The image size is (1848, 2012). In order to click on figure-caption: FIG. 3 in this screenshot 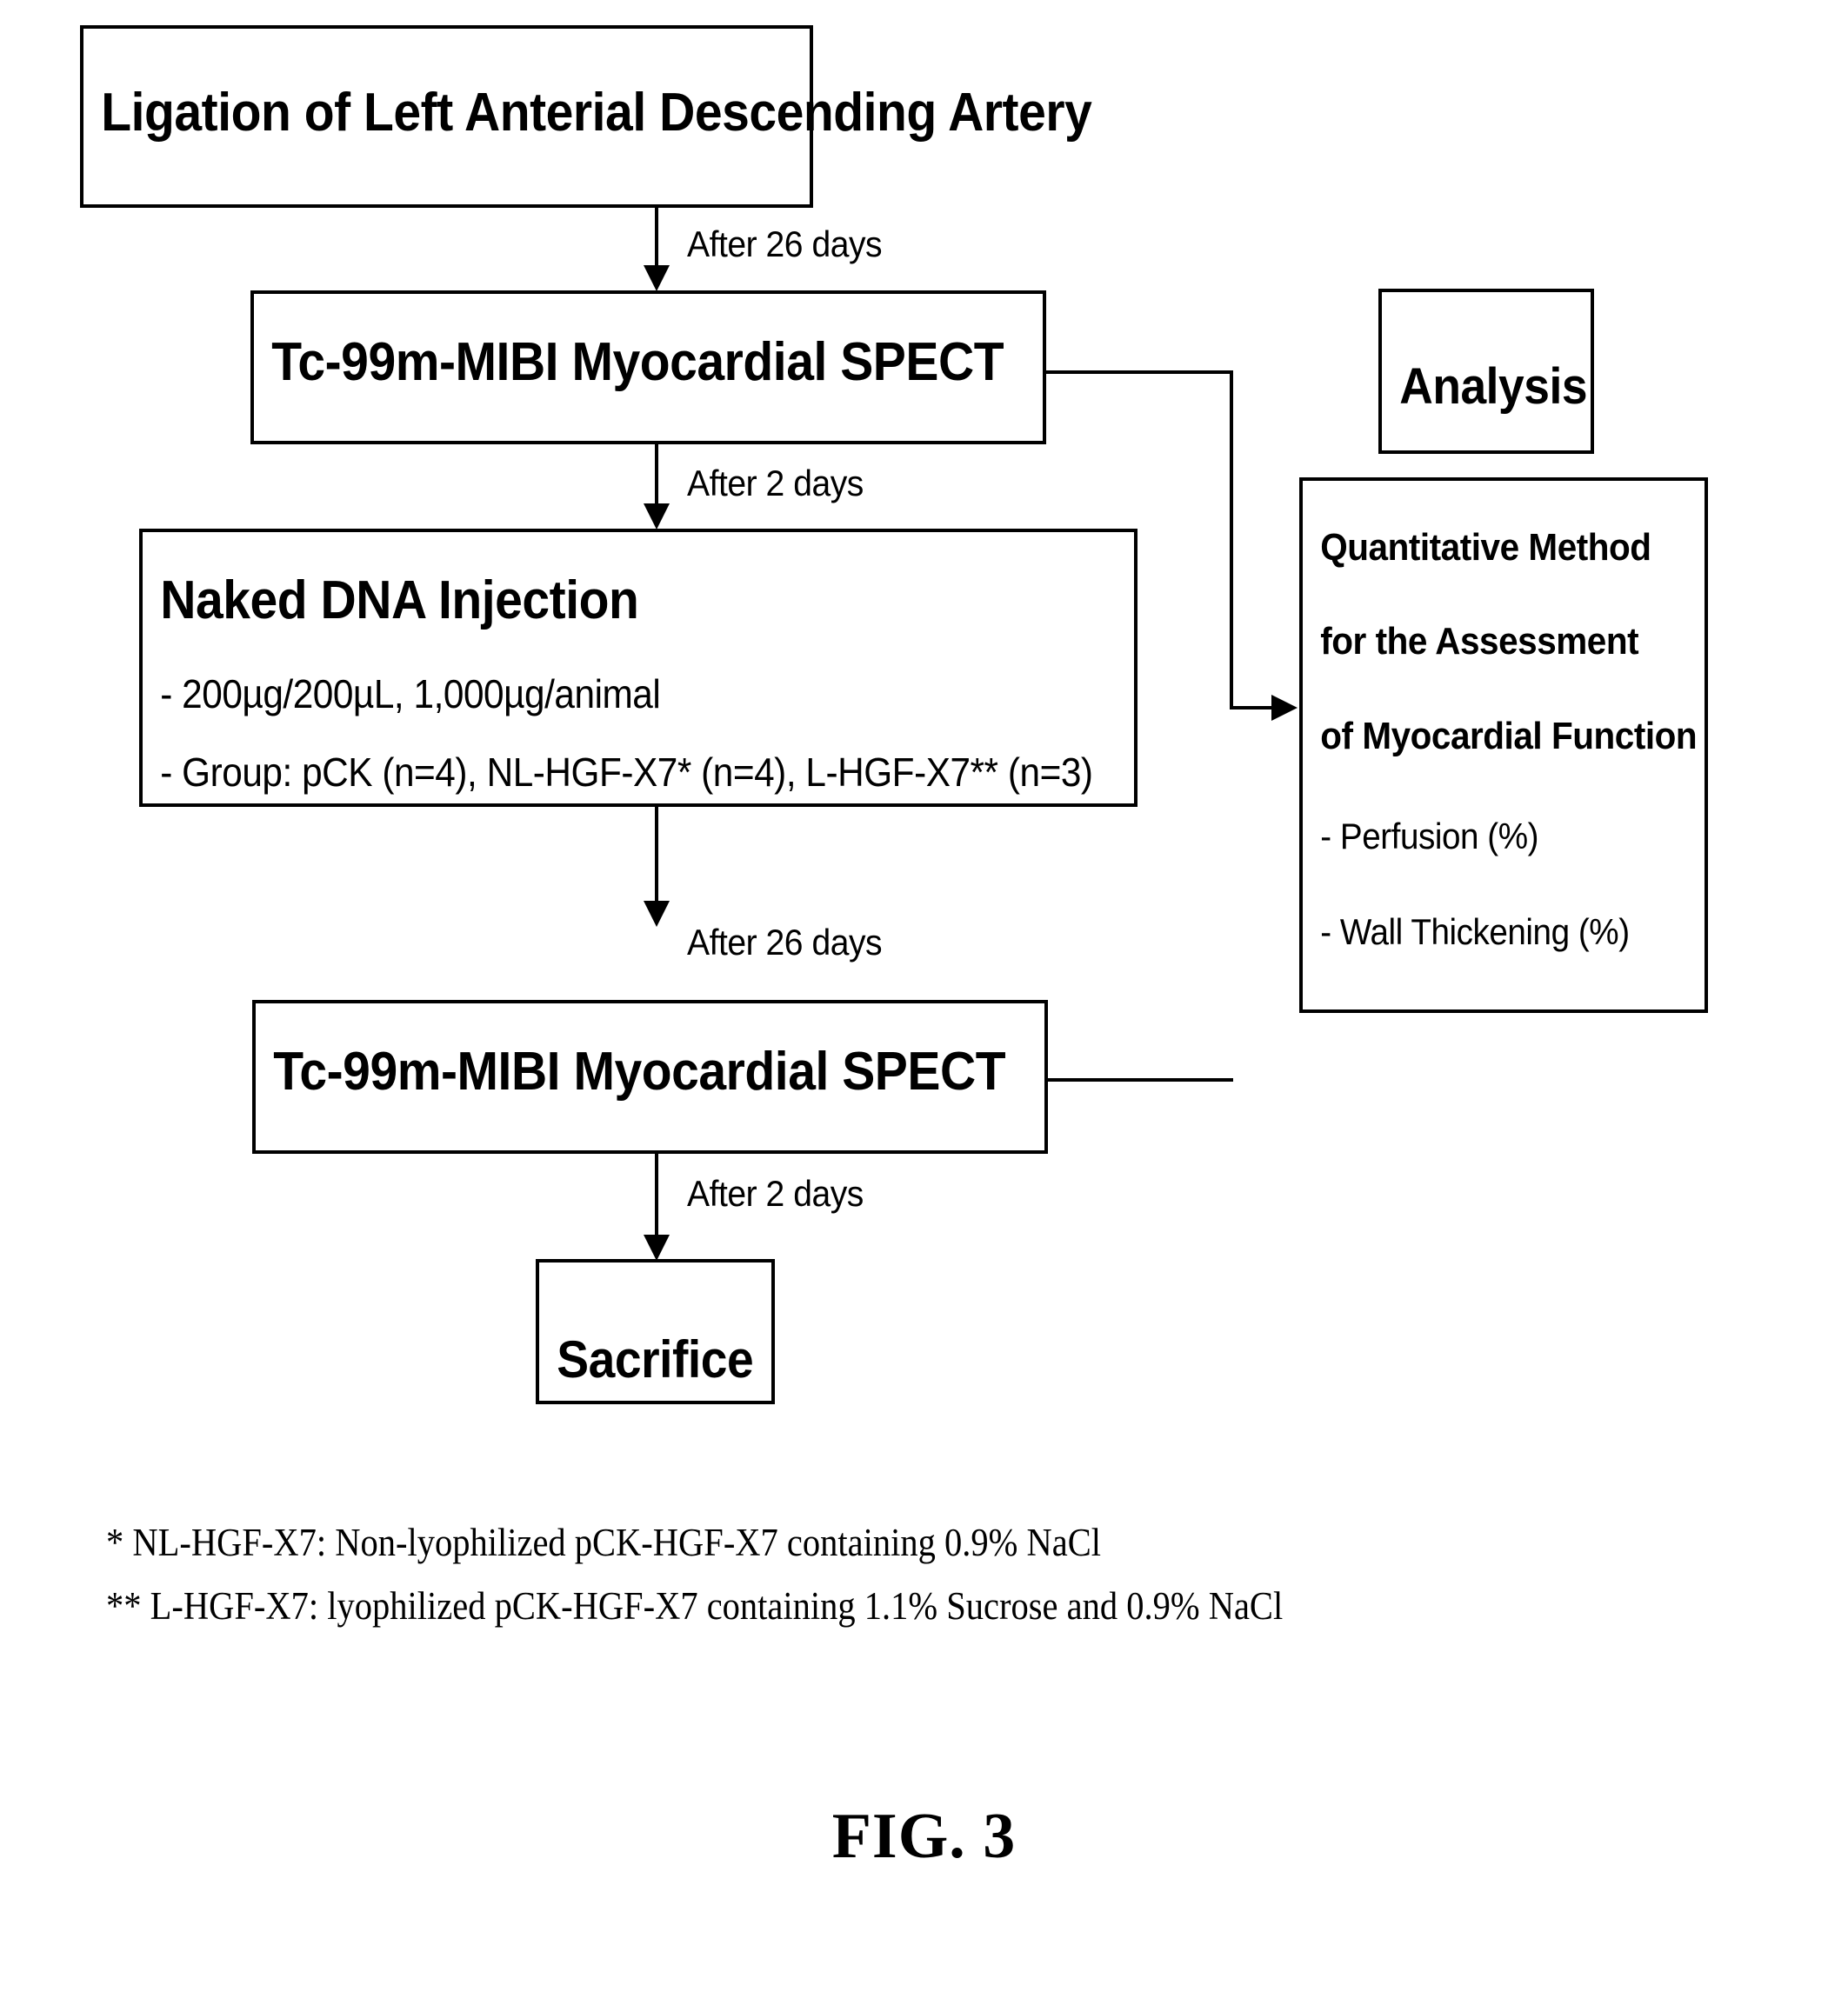, I will do `click(924, 1836)`.